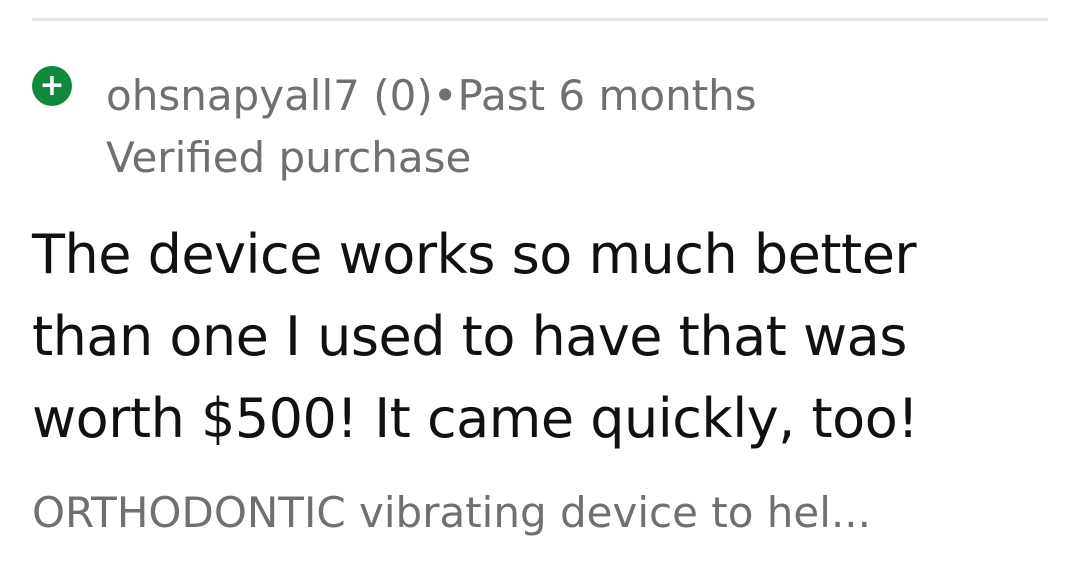 This screenshot has width=1080, height=571. Describe the element at coordinates (52, 86) in the screenshot. I see `positive-feedback-icon: +` at that location.